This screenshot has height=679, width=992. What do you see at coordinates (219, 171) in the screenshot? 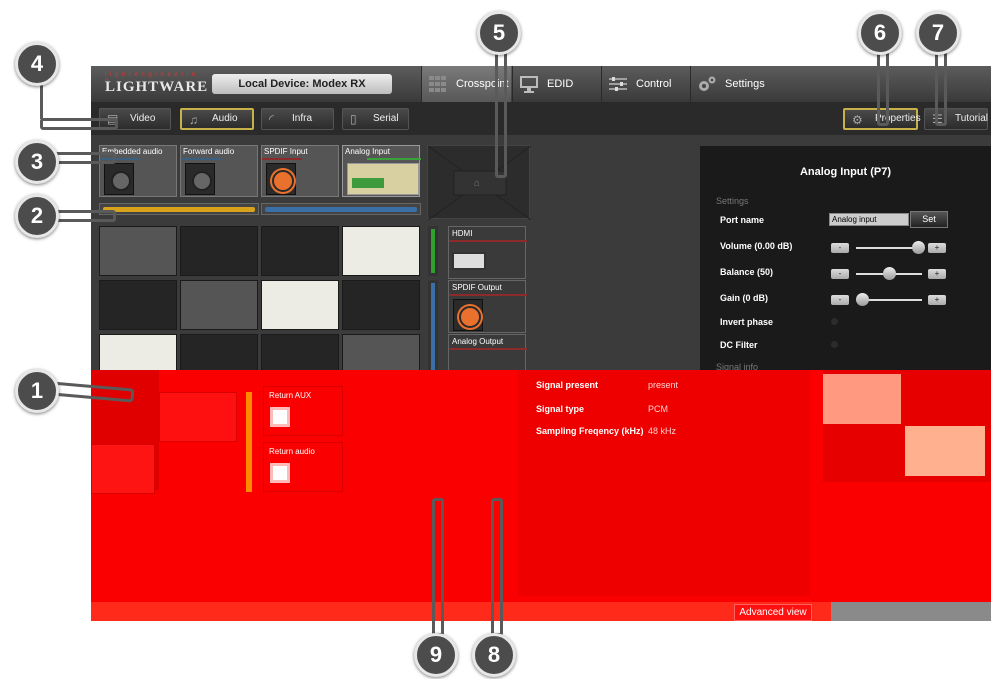
I see `source-forward-audio: Forward audio` at bounding box center [219, 171].